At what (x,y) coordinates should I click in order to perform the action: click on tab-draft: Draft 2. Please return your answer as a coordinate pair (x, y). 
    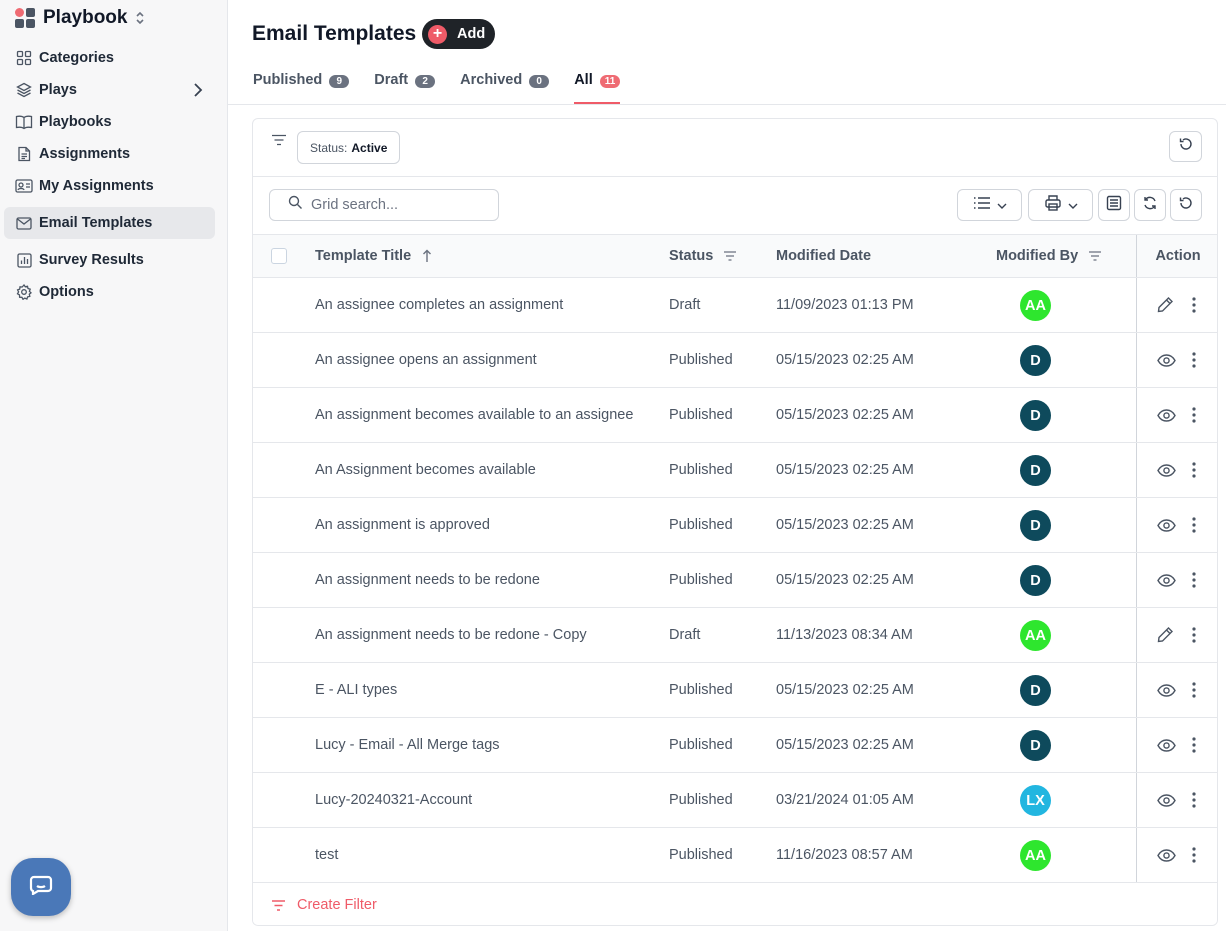
    Looking at the image, I should click on (405, 88).